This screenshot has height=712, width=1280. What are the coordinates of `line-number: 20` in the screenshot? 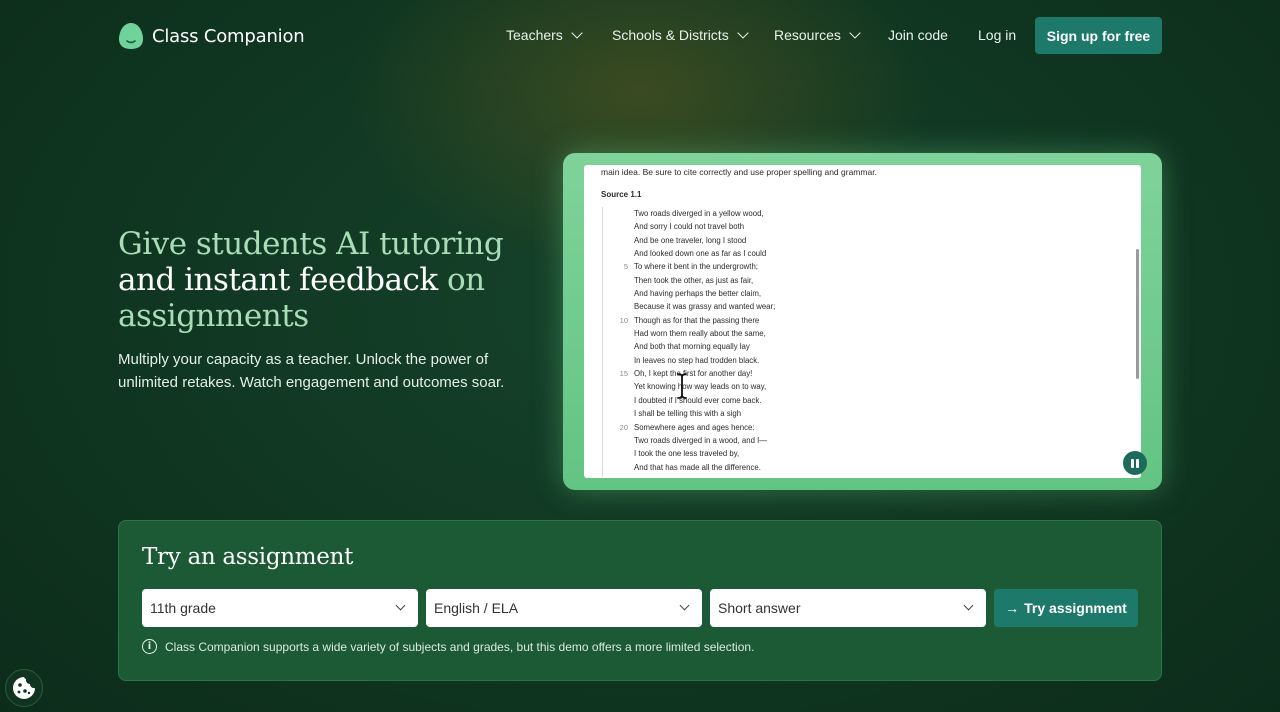 It's located at (623, 427).